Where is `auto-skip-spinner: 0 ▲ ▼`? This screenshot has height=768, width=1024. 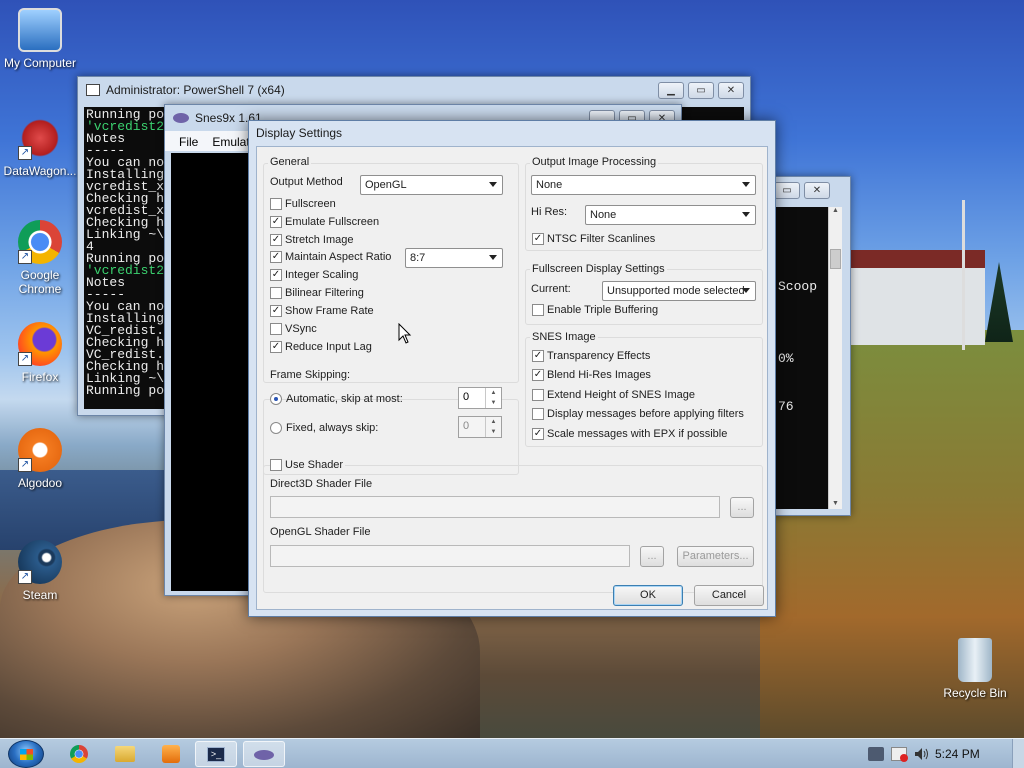
auto-skip-spinner: 0 ▲ ▼ is located at coordinates (480, 398).